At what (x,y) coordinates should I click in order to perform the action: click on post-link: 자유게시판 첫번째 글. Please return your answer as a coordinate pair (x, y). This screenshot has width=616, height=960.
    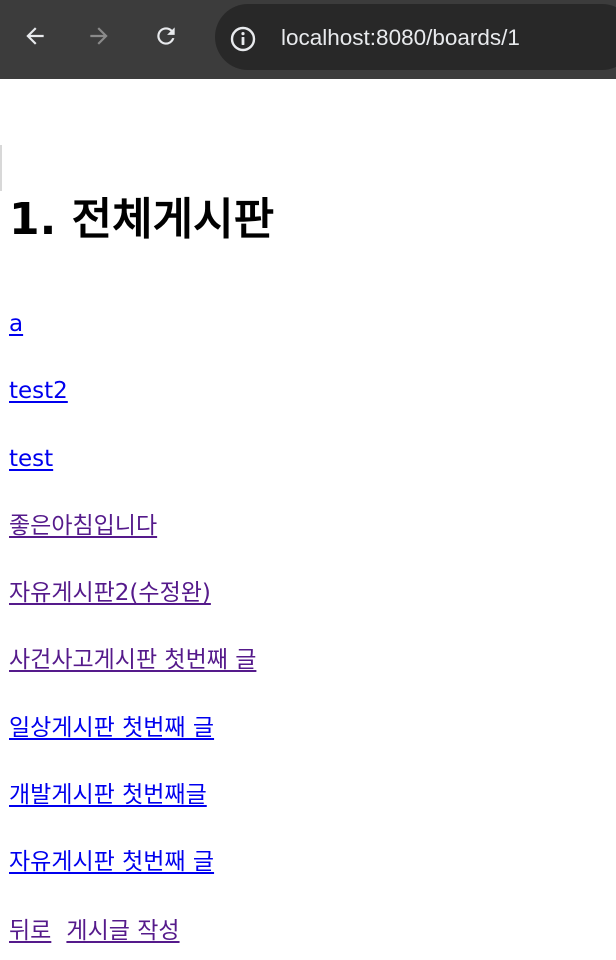
    Looking at the image, I should click on (111, 862).